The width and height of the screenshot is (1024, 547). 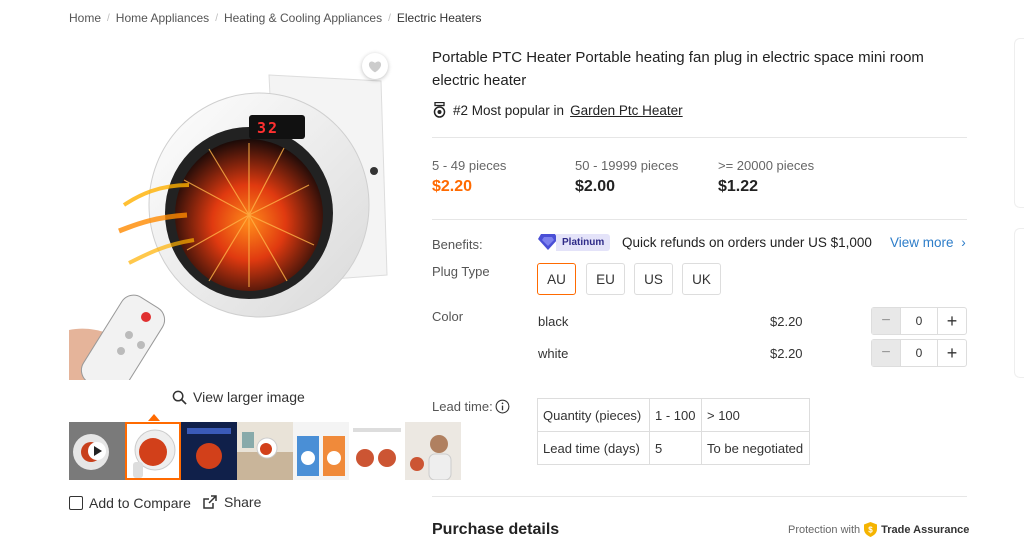 I want to click on tier-price: $1.22, so click(x=738, y=186).